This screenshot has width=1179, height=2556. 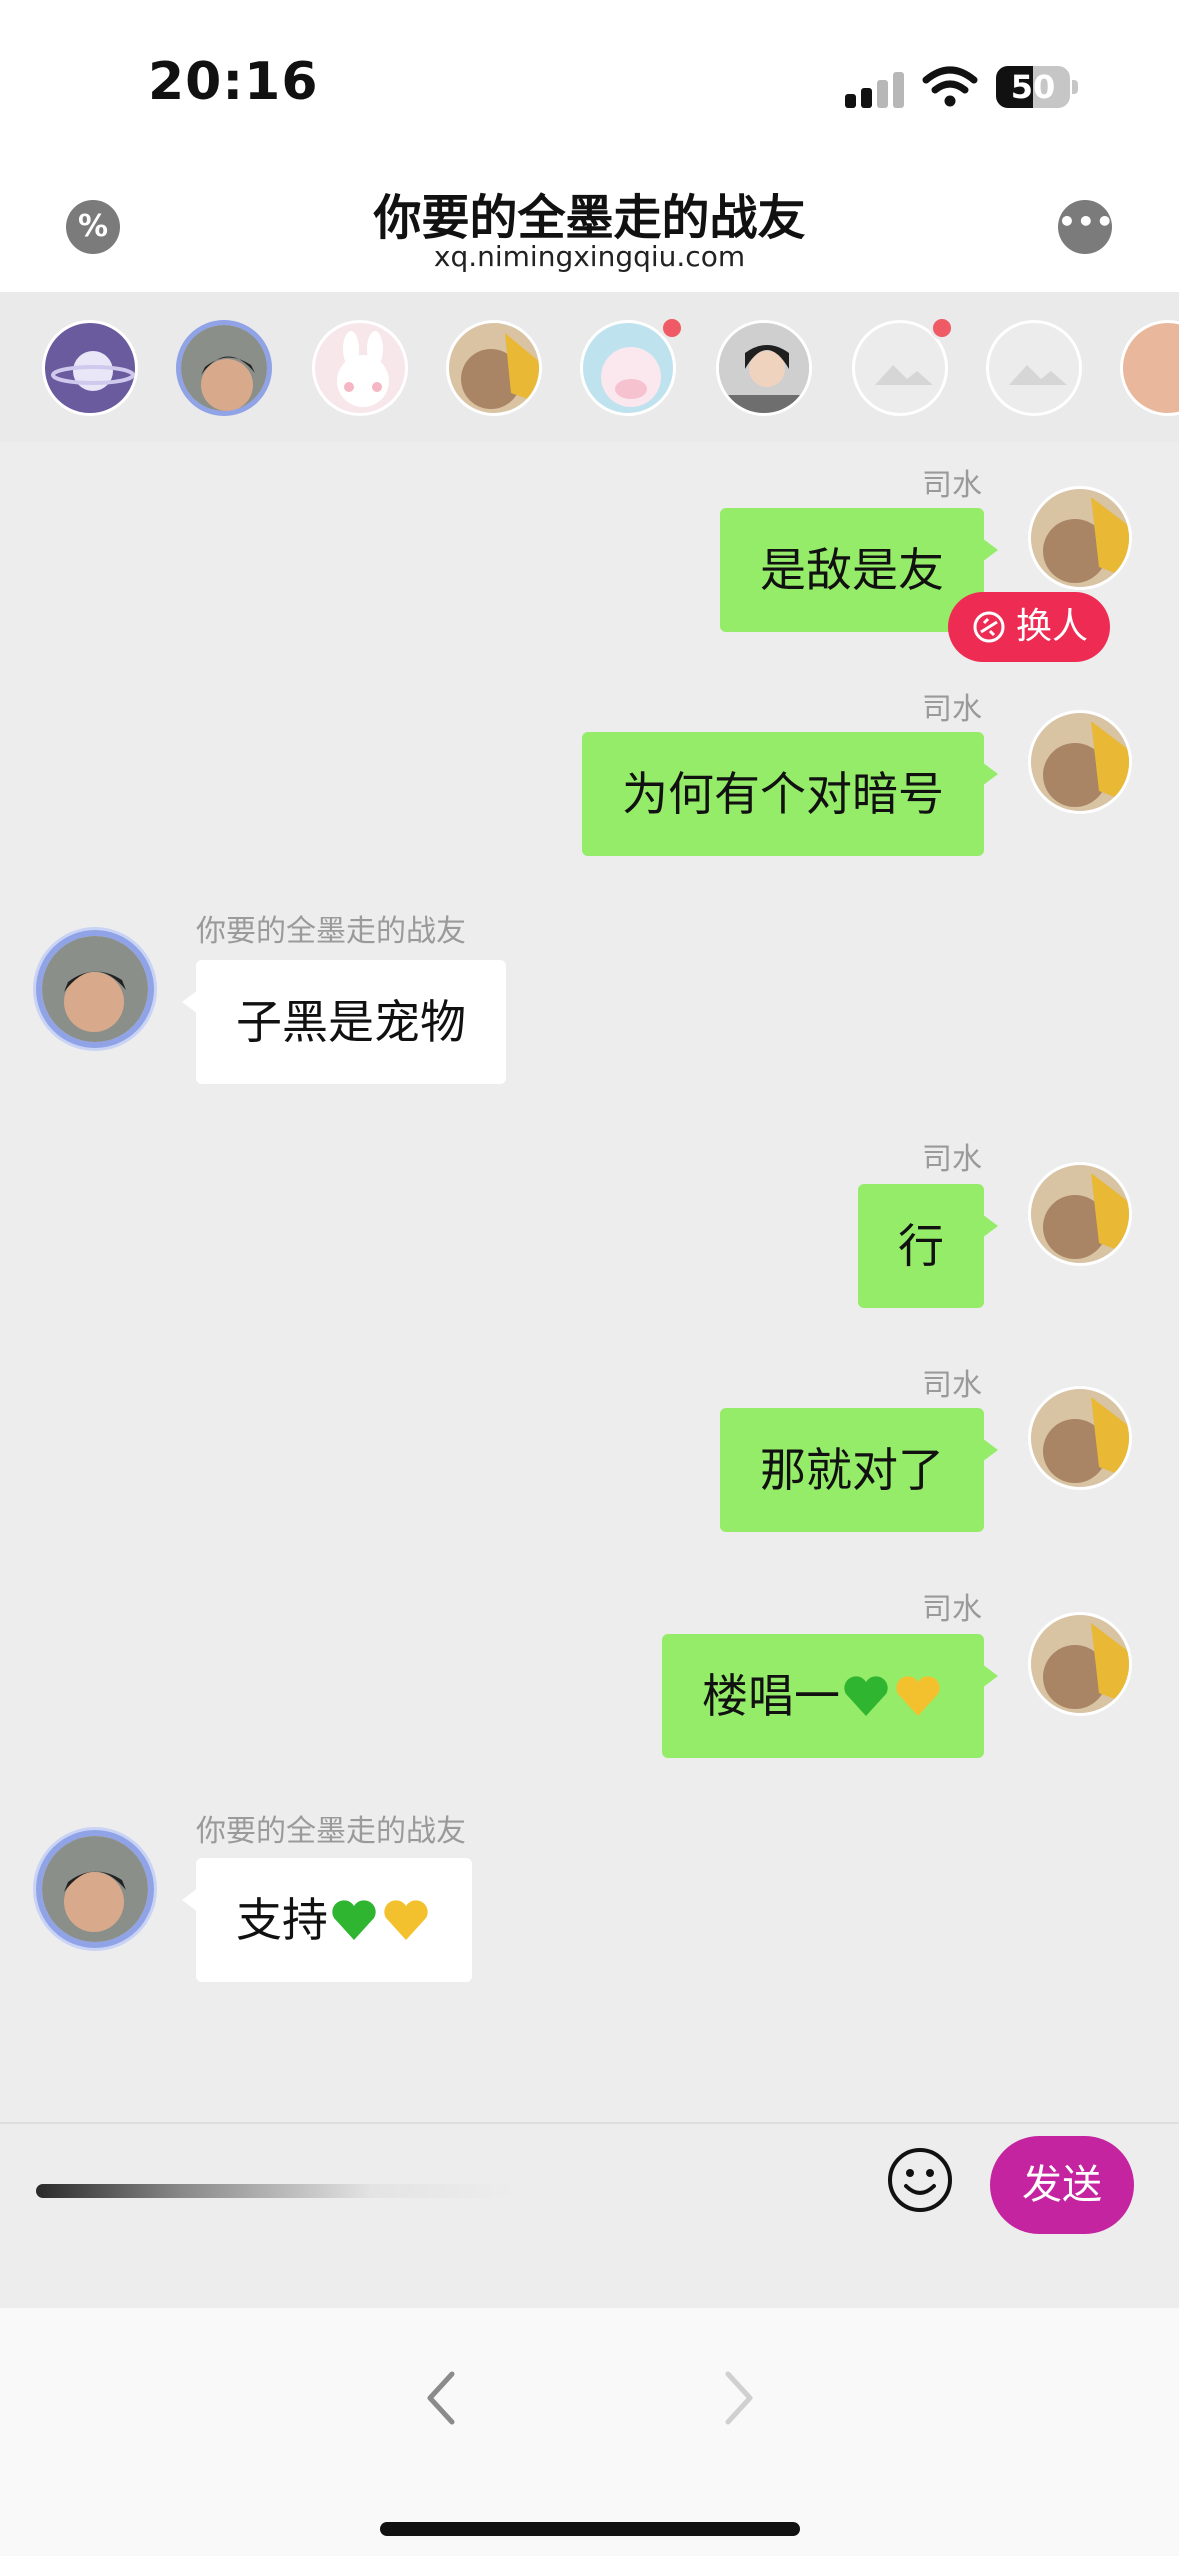 I want to click on message-bubble: 是敌是友, so click(x=859, y=570).